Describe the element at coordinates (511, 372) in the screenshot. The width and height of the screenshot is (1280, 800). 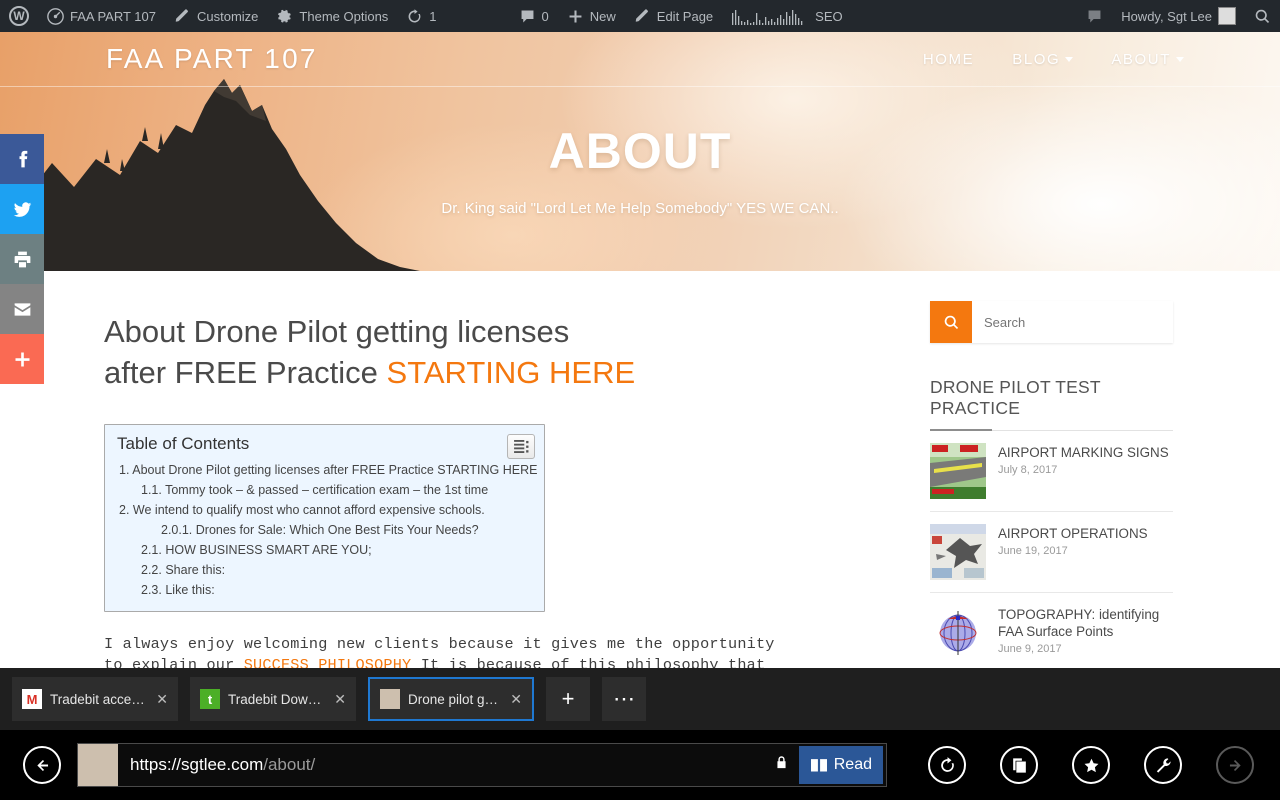
I see `entry-title-accent: STARTING HERE` at that location.